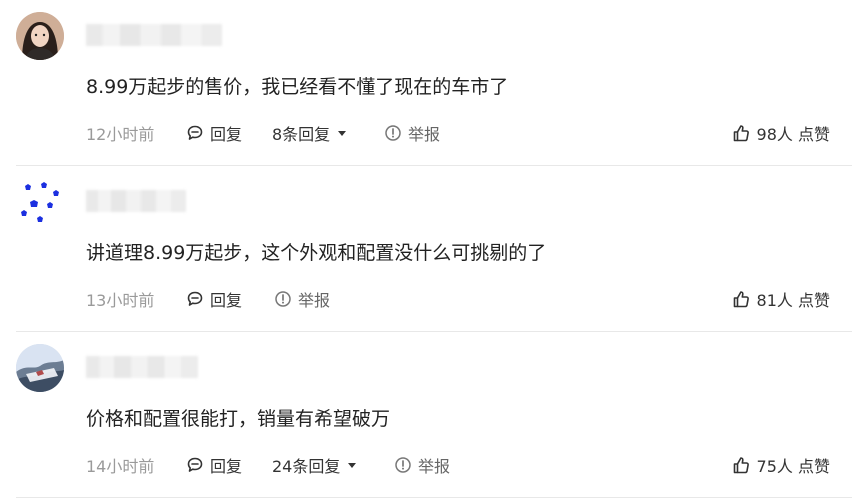 This screenshot has width=852, height=498. Describe the element at coordinates (793, 466) in the screenshot. I see `likes-count-label: 75人 点赞` at that location.